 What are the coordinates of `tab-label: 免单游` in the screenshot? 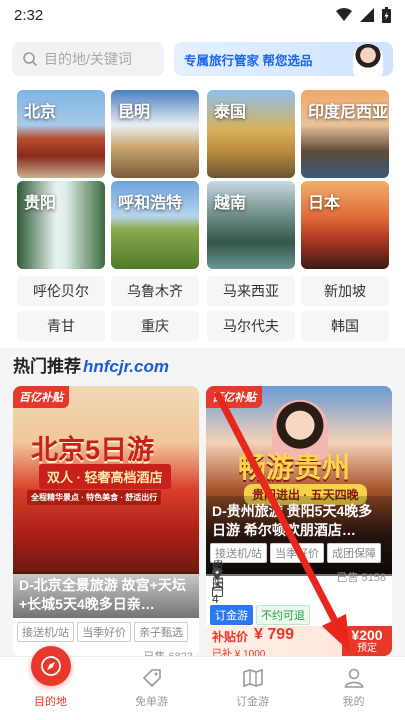 It's located at (151, 702).